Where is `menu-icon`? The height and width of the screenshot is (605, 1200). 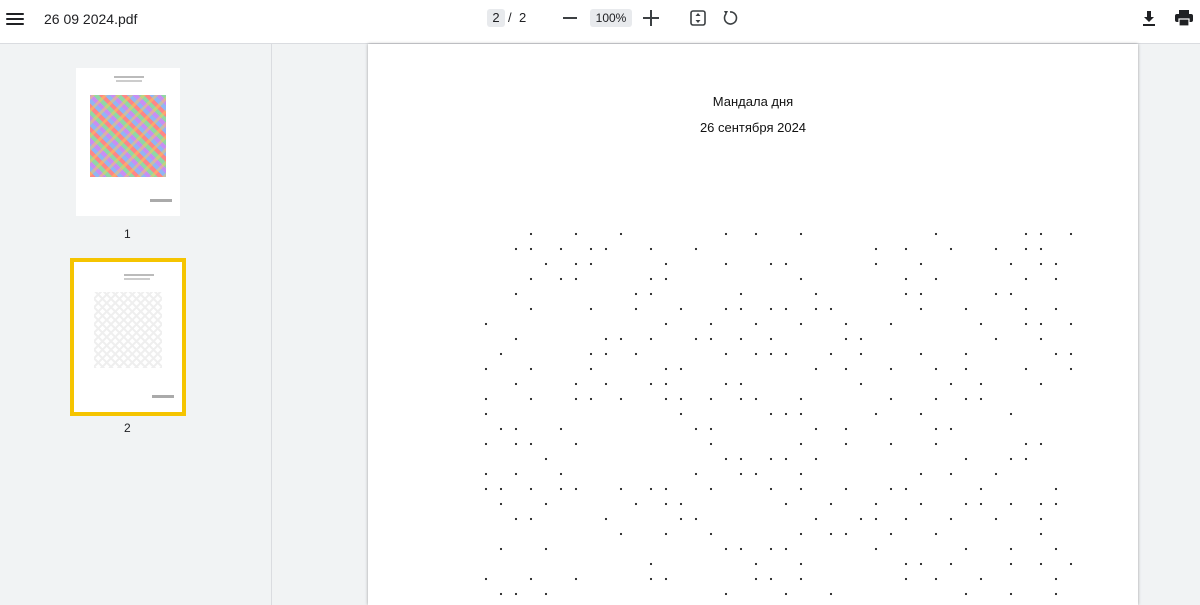
menu-icon is located at coordinates (15, 19).